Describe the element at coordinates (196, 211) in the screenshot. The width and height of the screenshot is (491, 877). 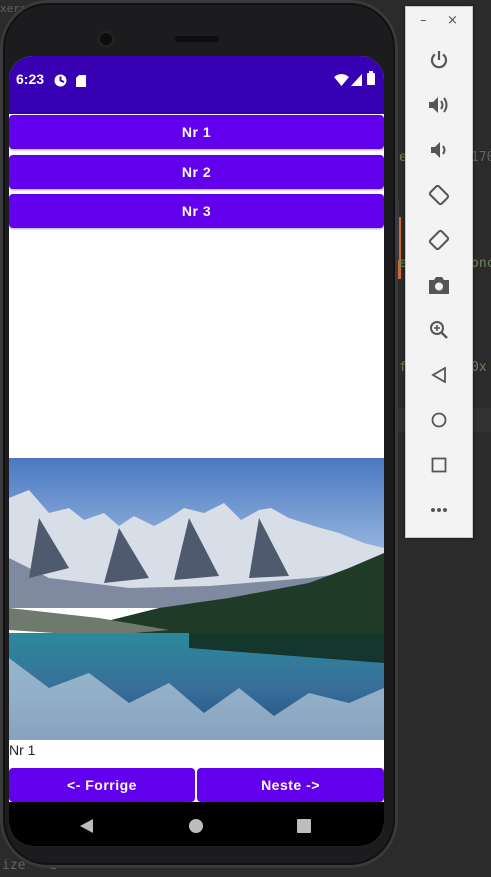
I see `nr3-button: Nr 3` at that location.